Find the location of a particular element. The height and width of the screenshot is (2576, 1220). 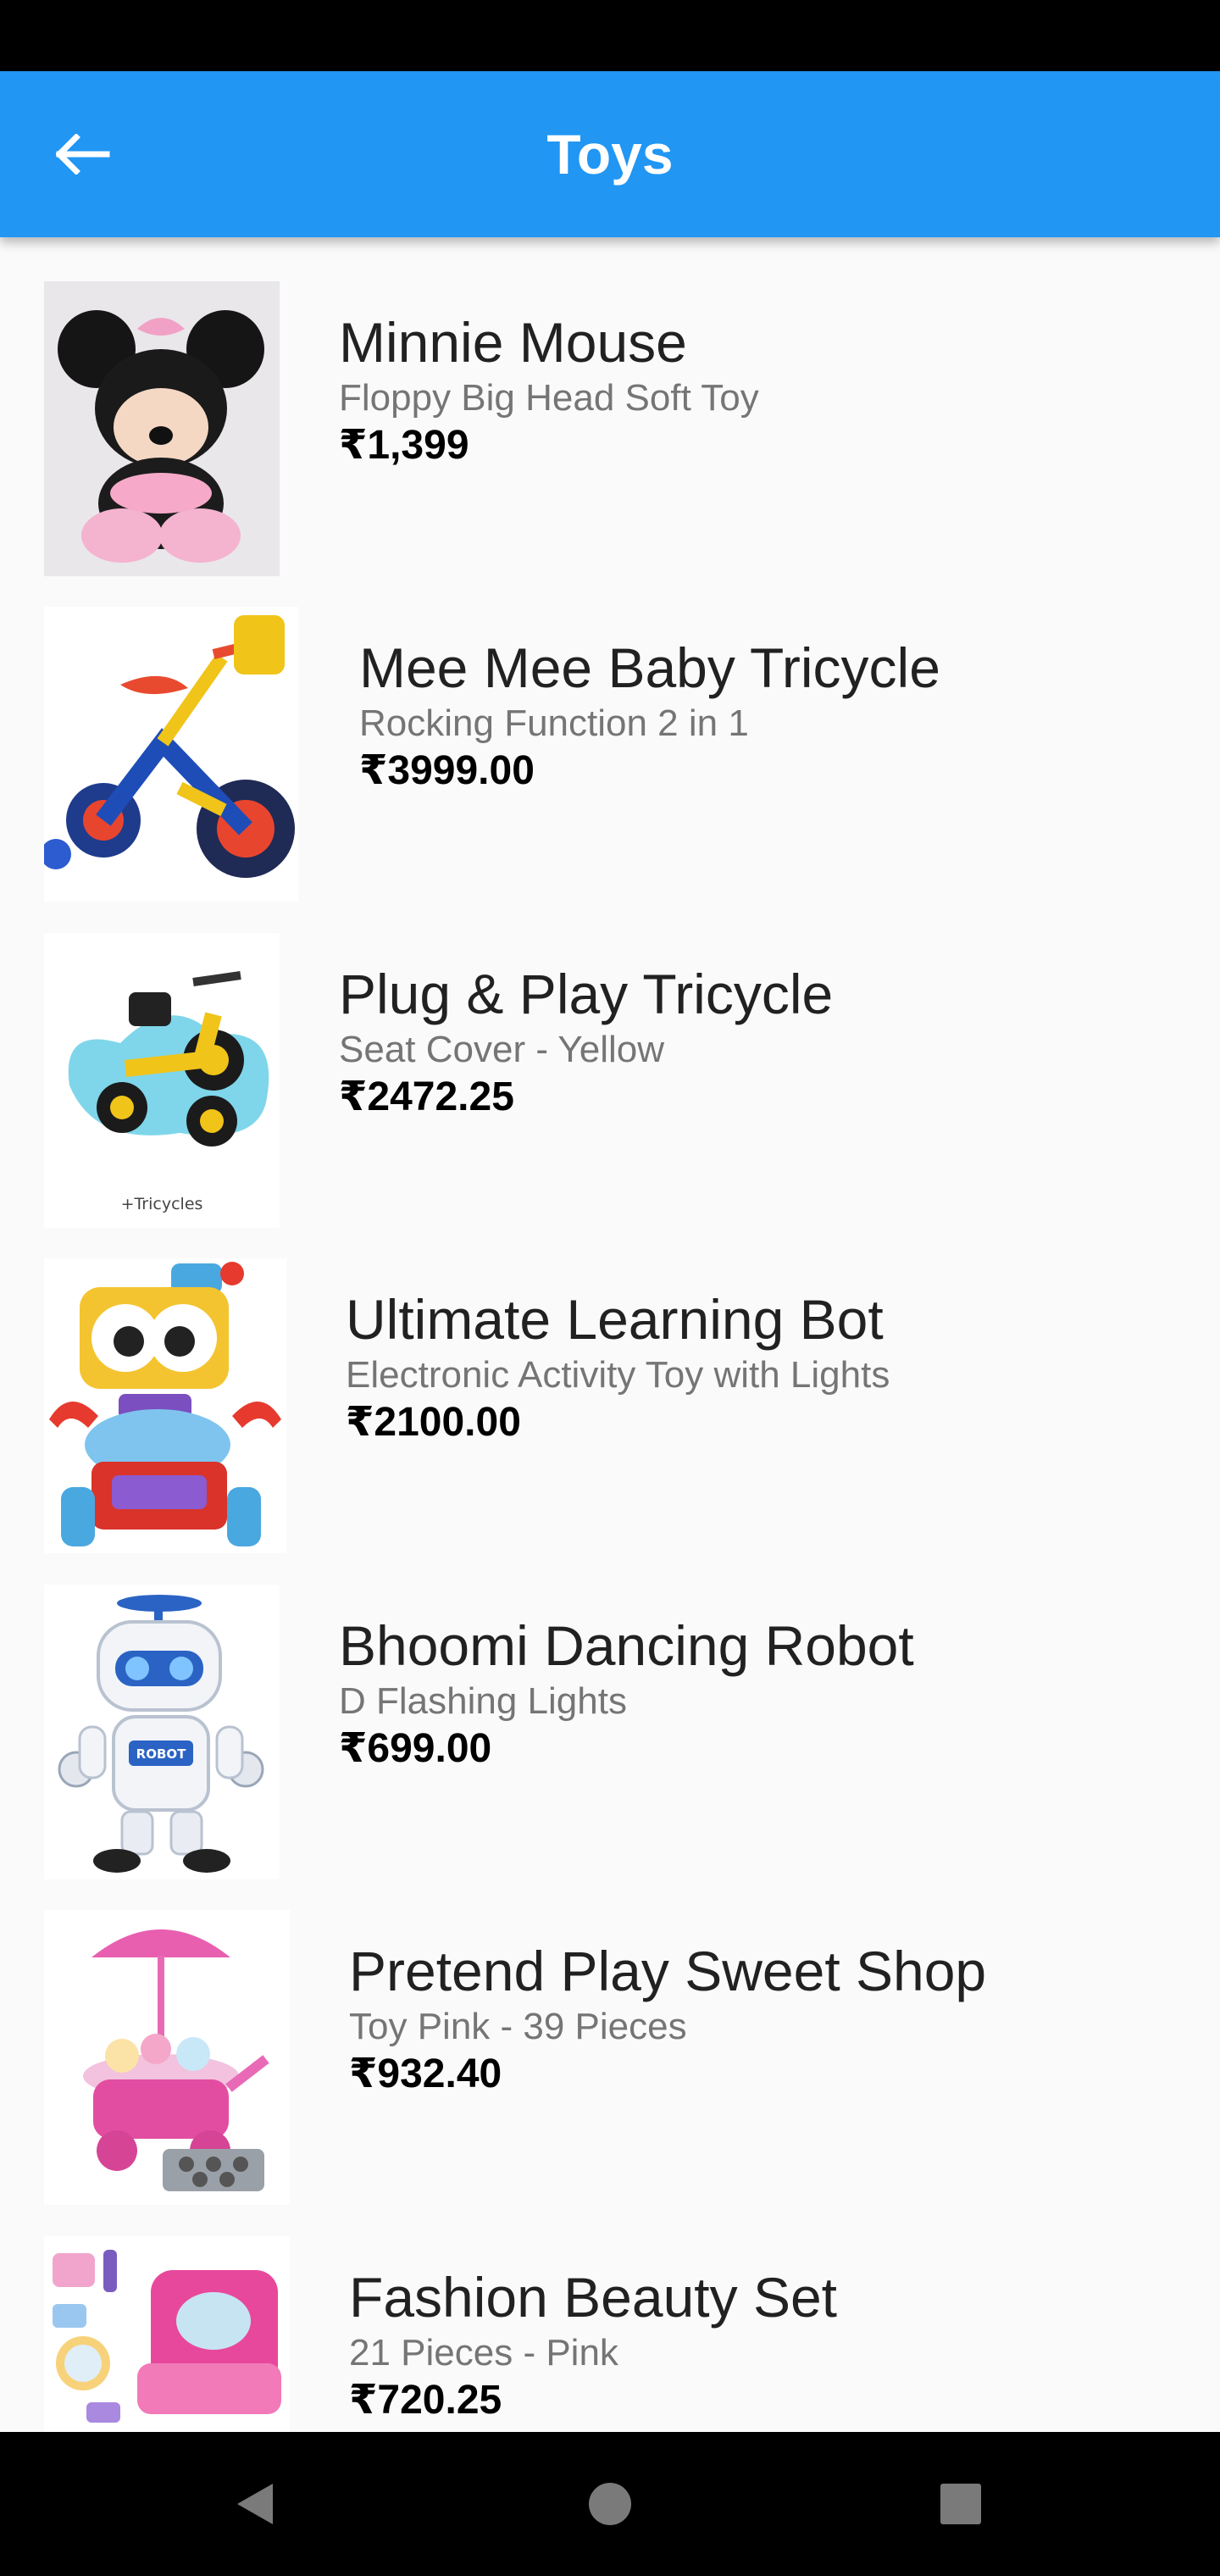

nav-home-button is located at coordinates (610, 2504).